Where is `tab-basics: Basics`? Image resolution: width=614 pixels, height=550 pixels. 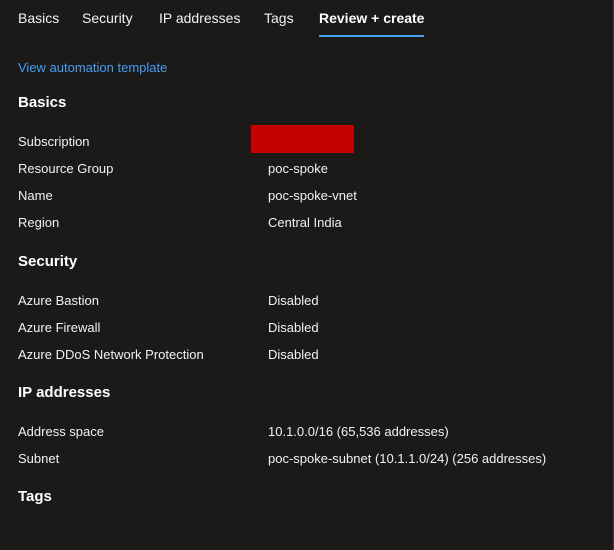
tab-basics: Basics is located at coordinates (38, 17).